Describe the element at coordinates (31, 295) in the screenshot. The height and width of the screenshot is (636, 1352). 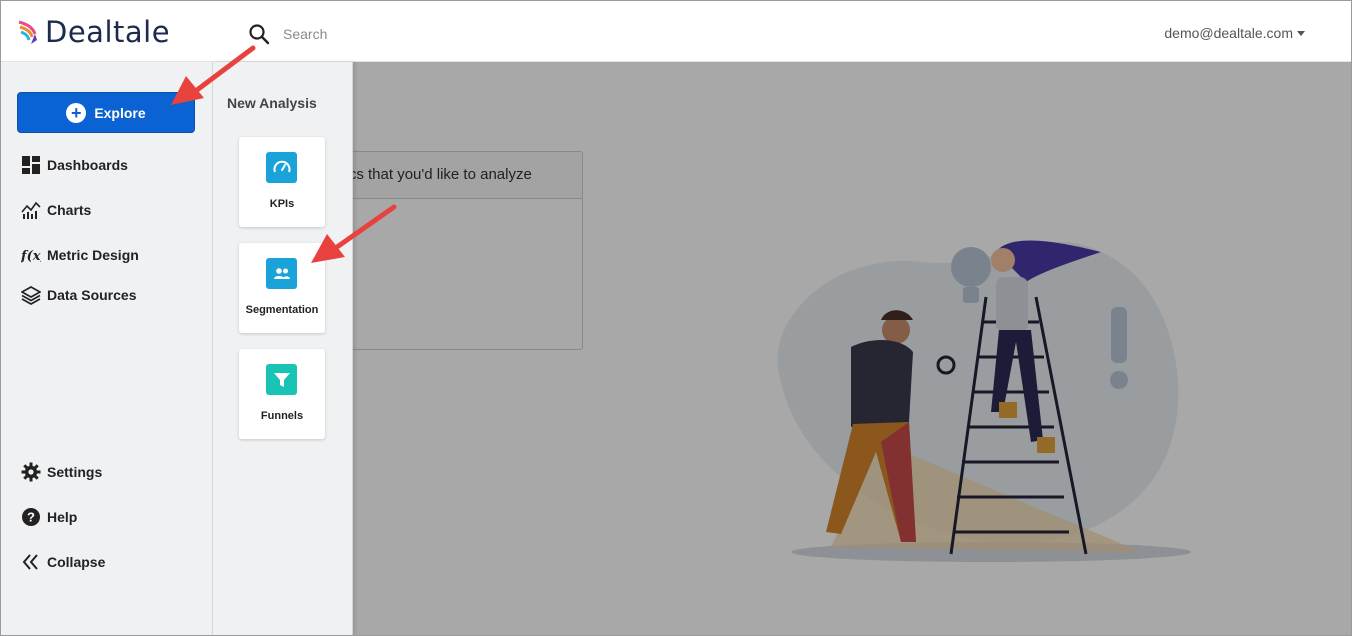
I see `layers-icon` at that location.